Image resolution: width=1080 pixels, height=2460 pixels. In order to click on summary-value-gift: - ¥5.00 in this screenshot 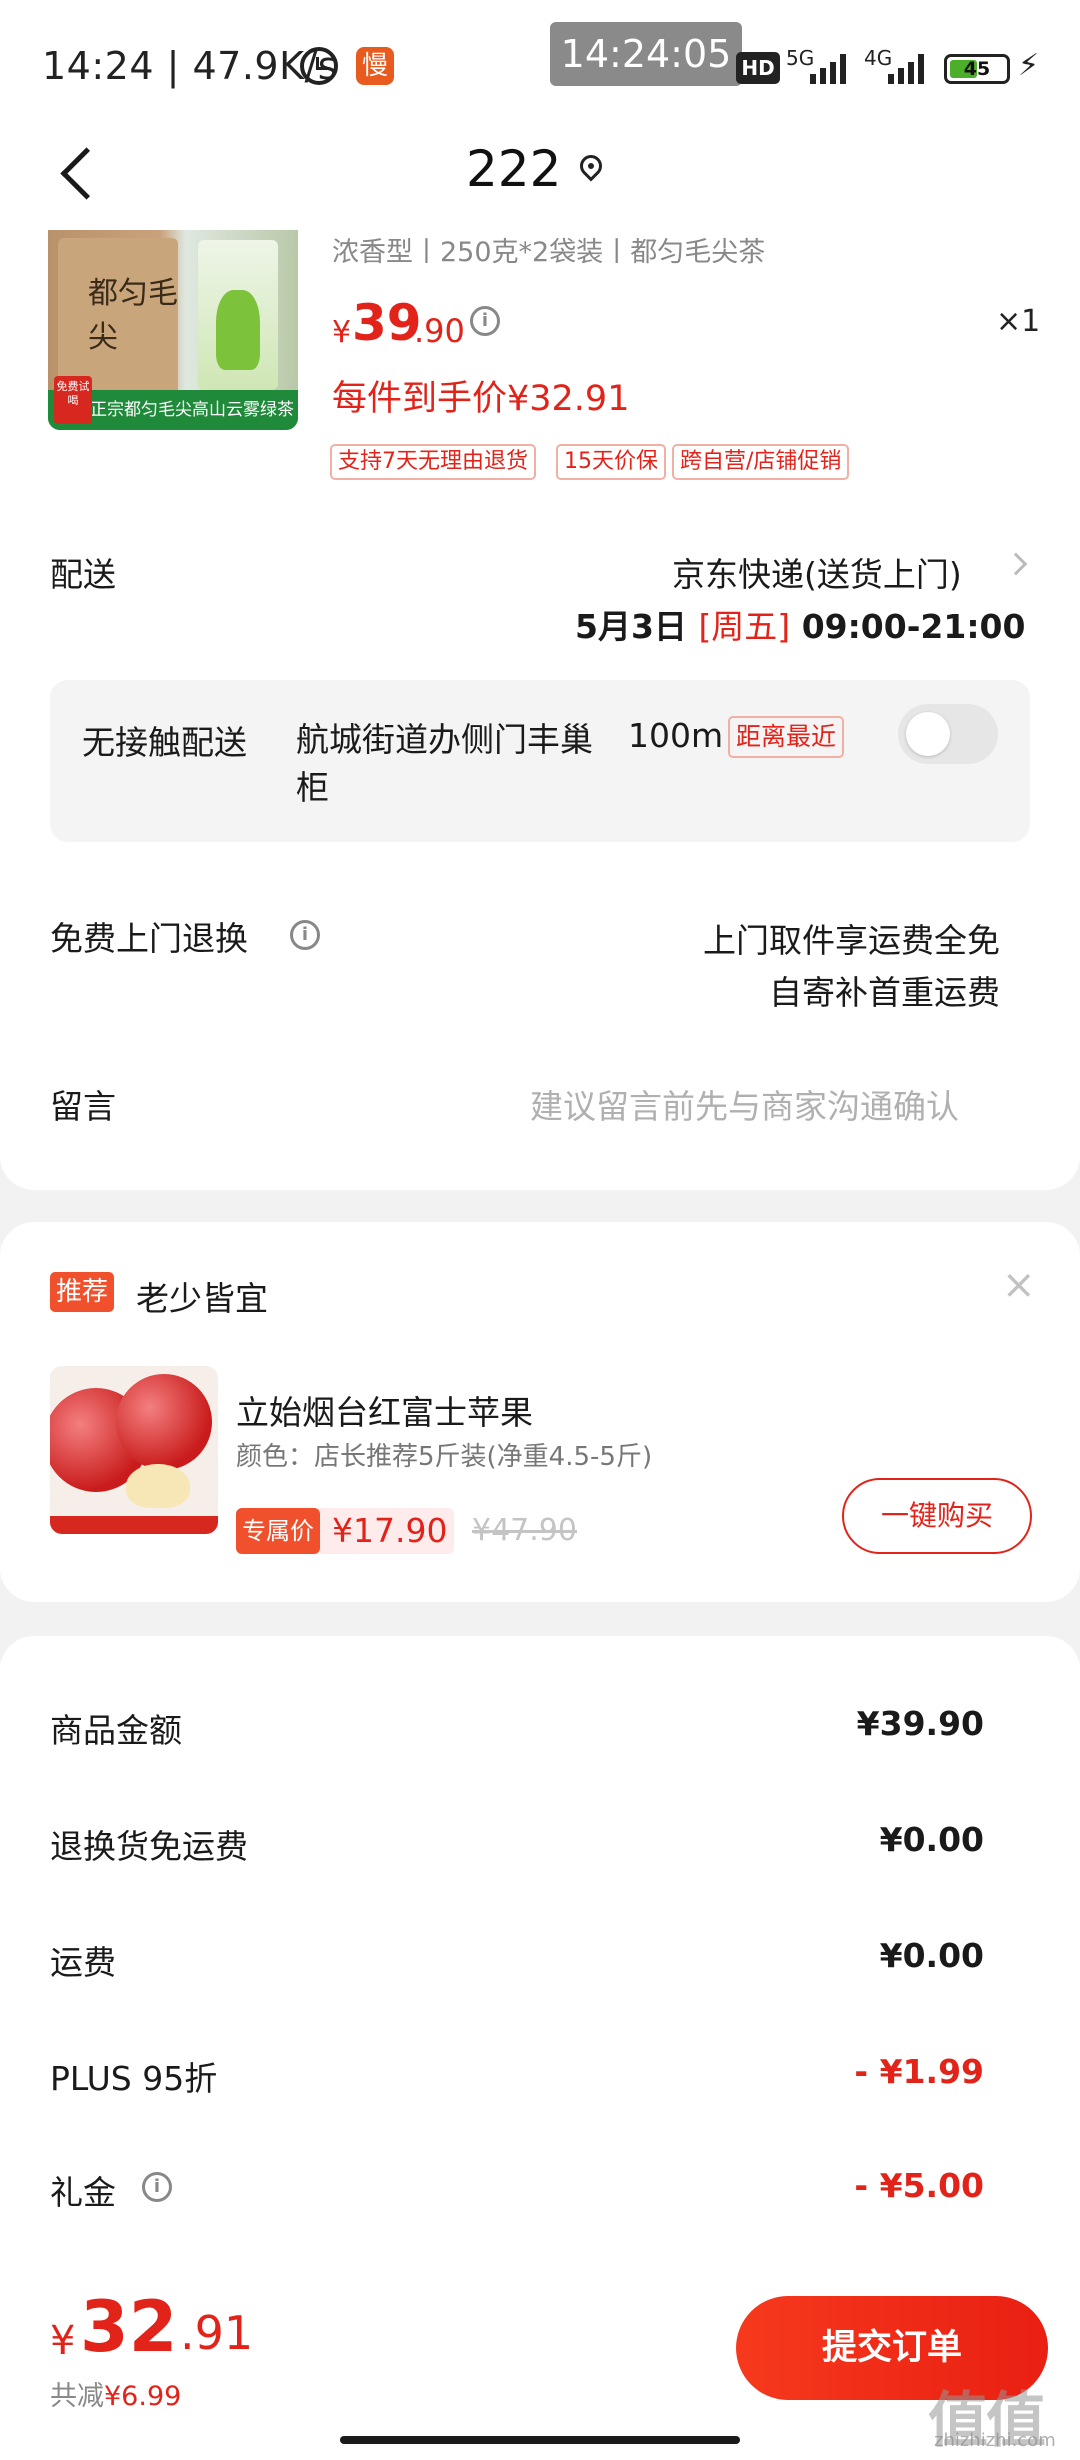, I will do `click(919, 2185)`.